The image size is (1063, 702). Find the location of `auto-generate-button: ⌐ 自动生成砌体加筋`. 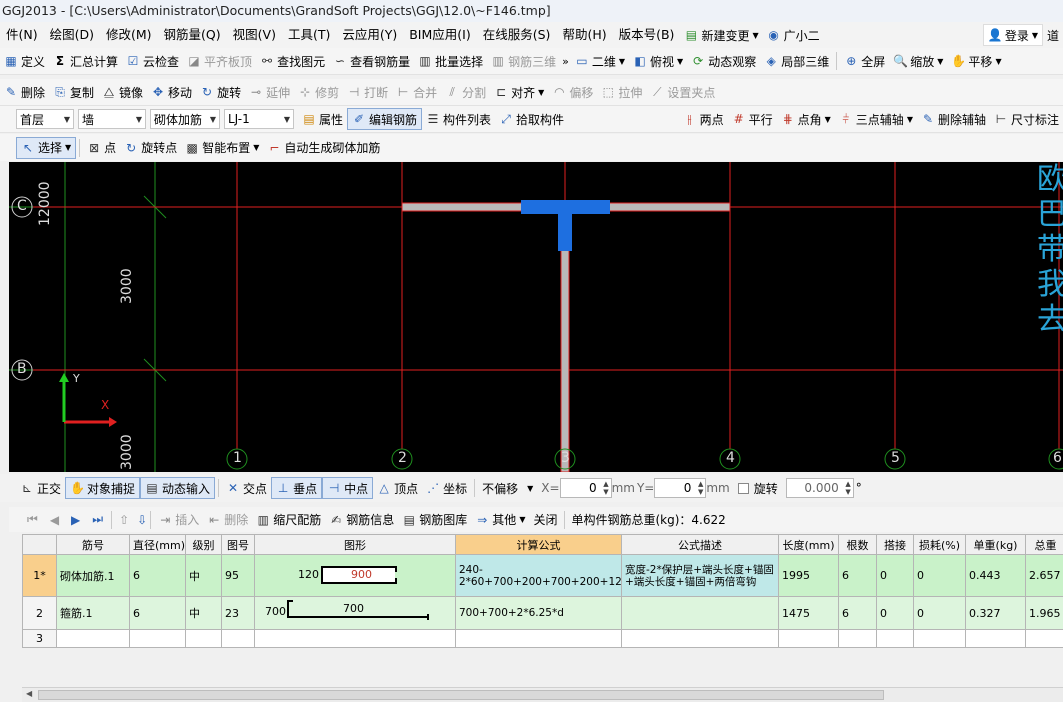

auto-generate-button: ⌐ 自动生成砌体加筋 is located at coordinates (323, 148).